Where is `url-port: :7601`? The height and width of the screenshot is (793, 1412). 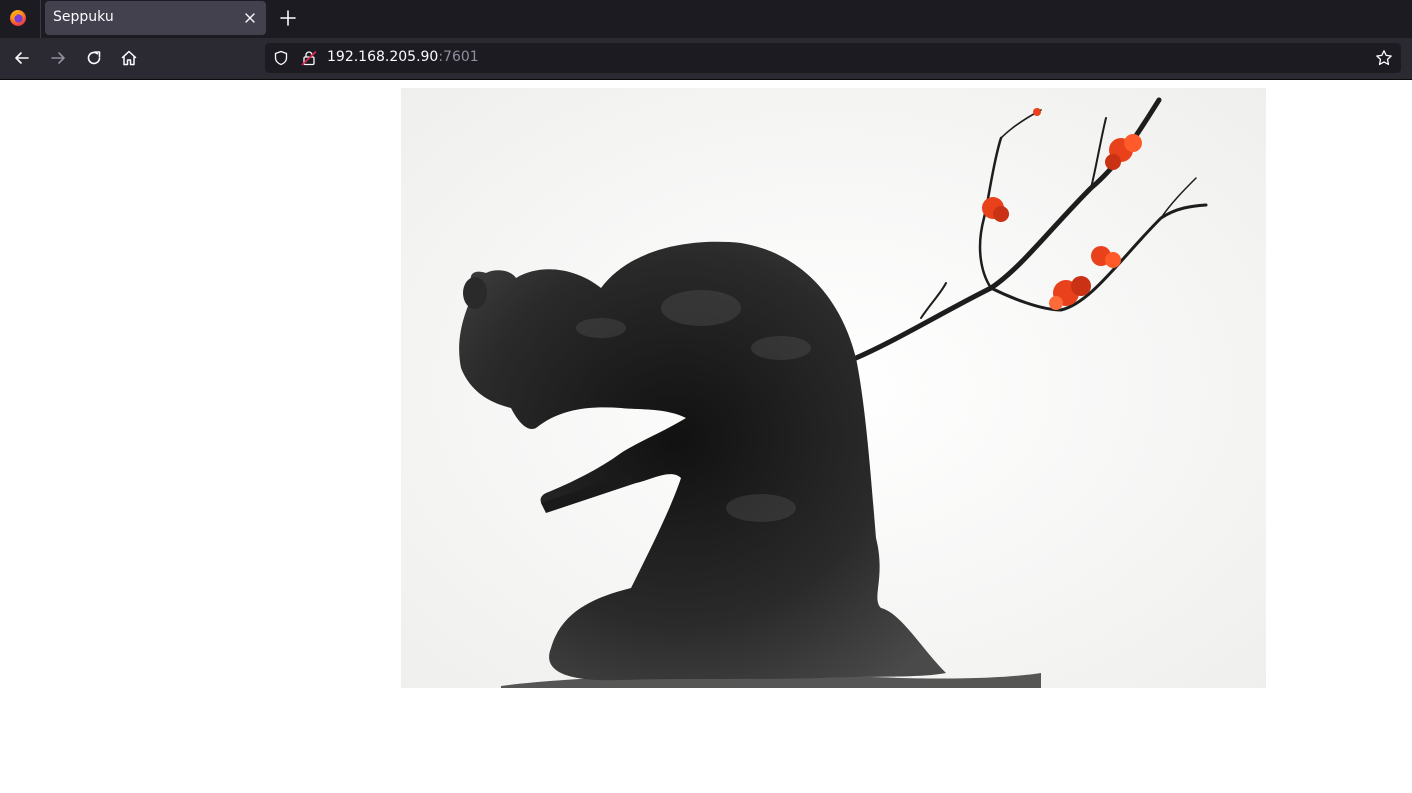 url-port: :7601 is located at coordinates (458, 57).